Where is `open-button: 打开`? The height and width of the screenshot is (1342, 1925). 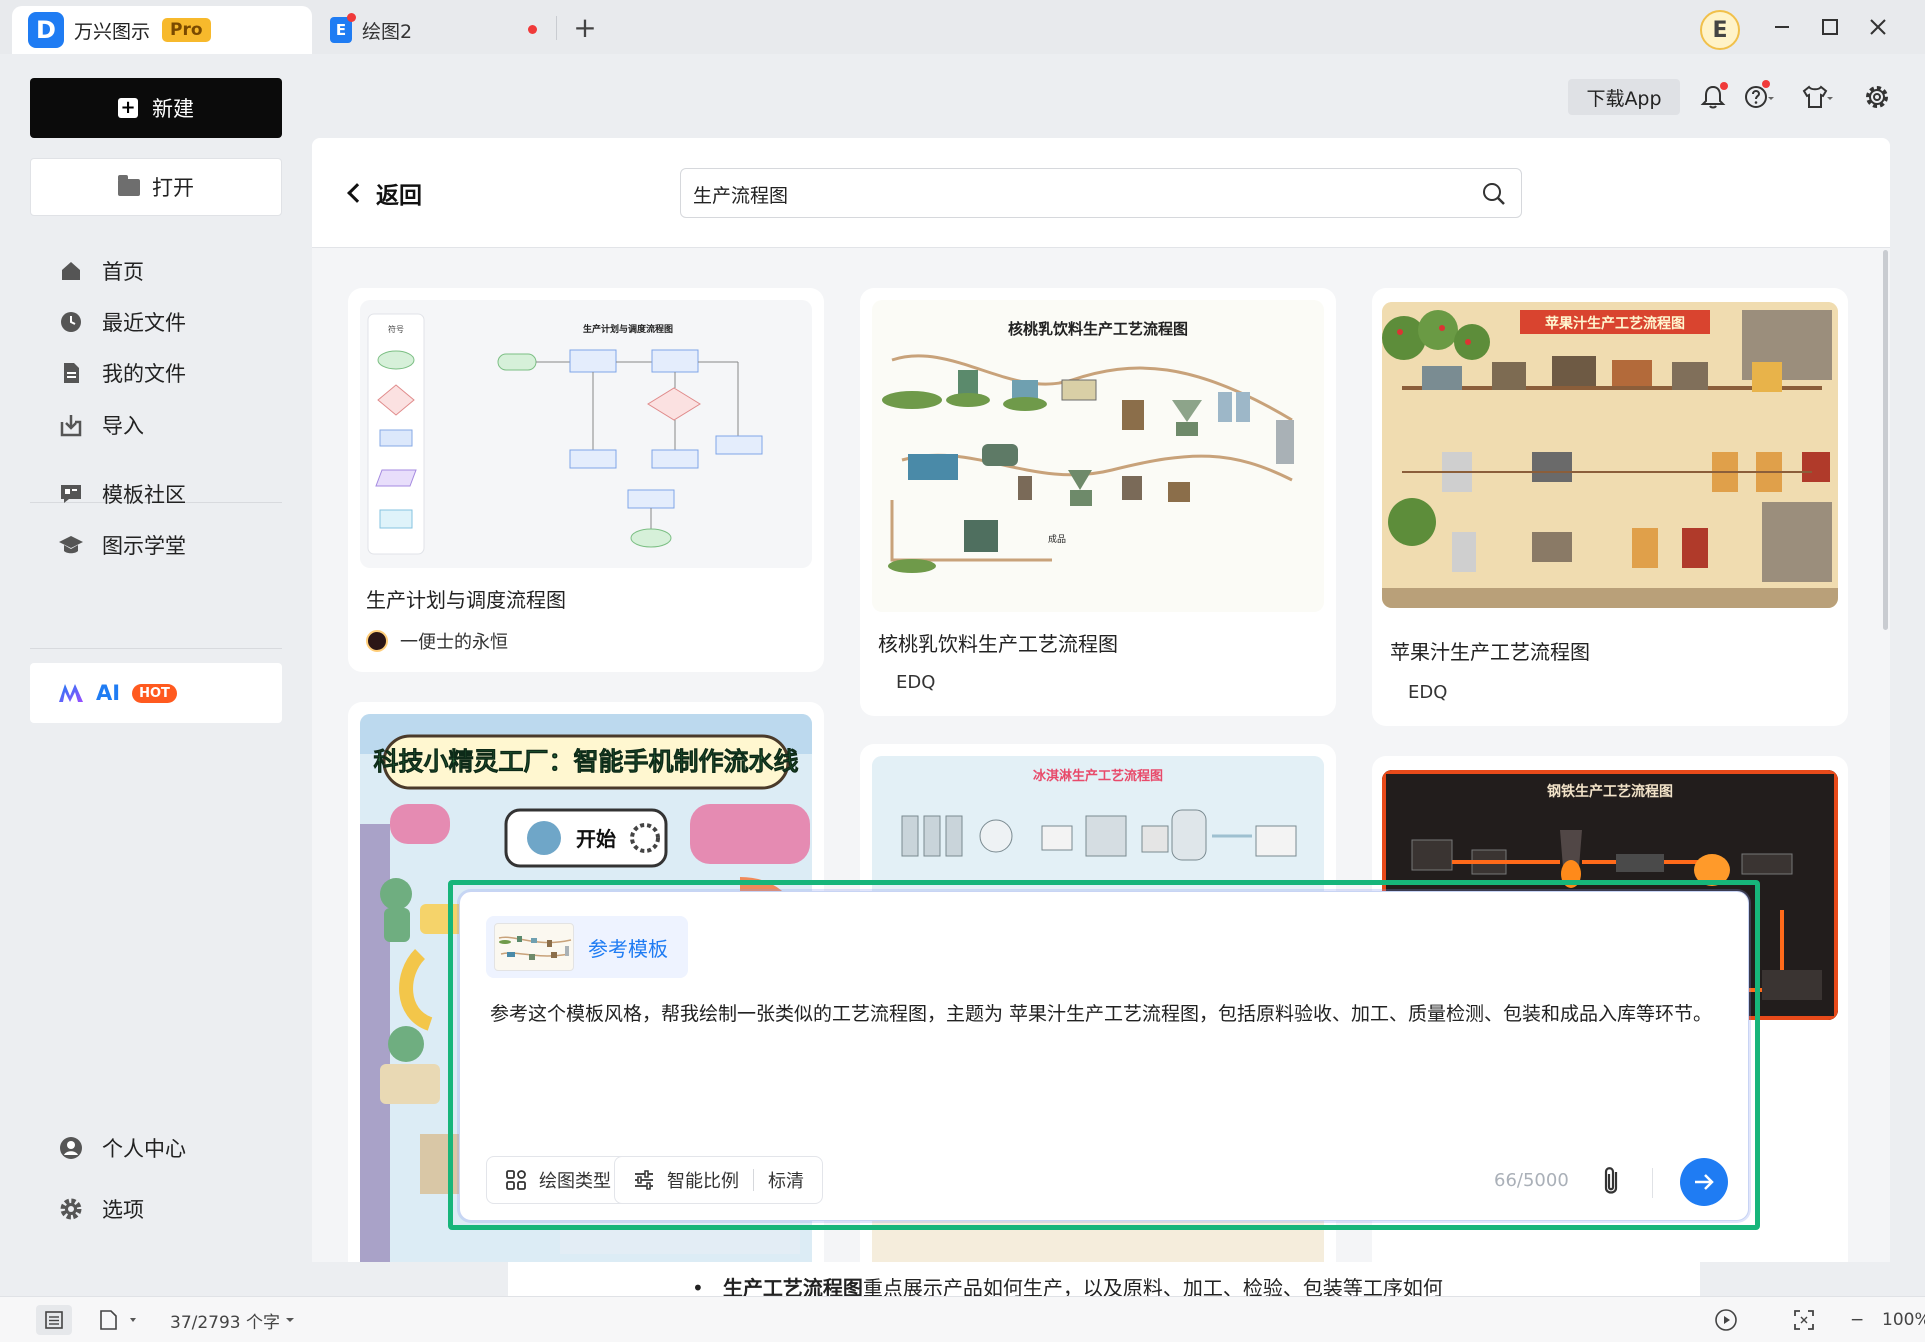
open-button: 打开 is located at coordinates (156, 187).